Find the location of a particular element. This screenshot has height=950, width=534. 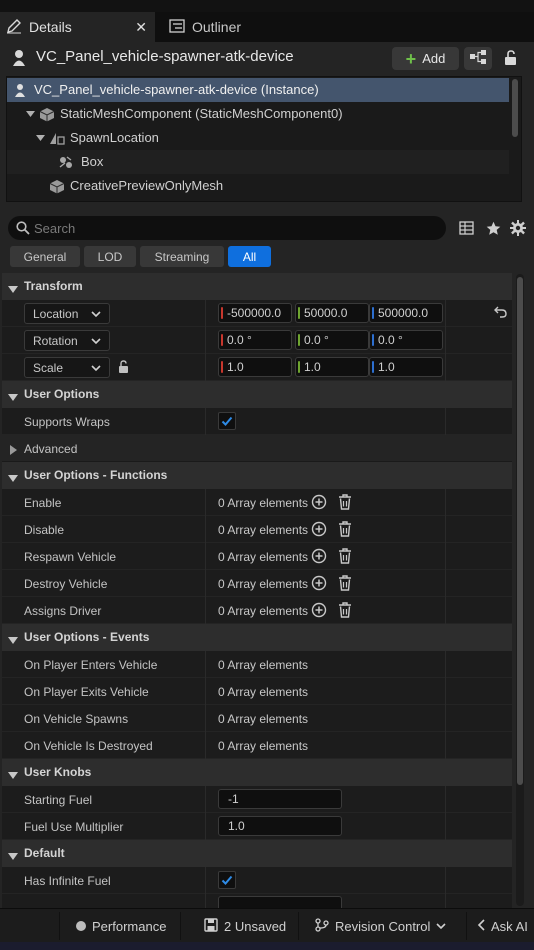

scale-y-field: 1.0 is located at coordinates (332, 367).